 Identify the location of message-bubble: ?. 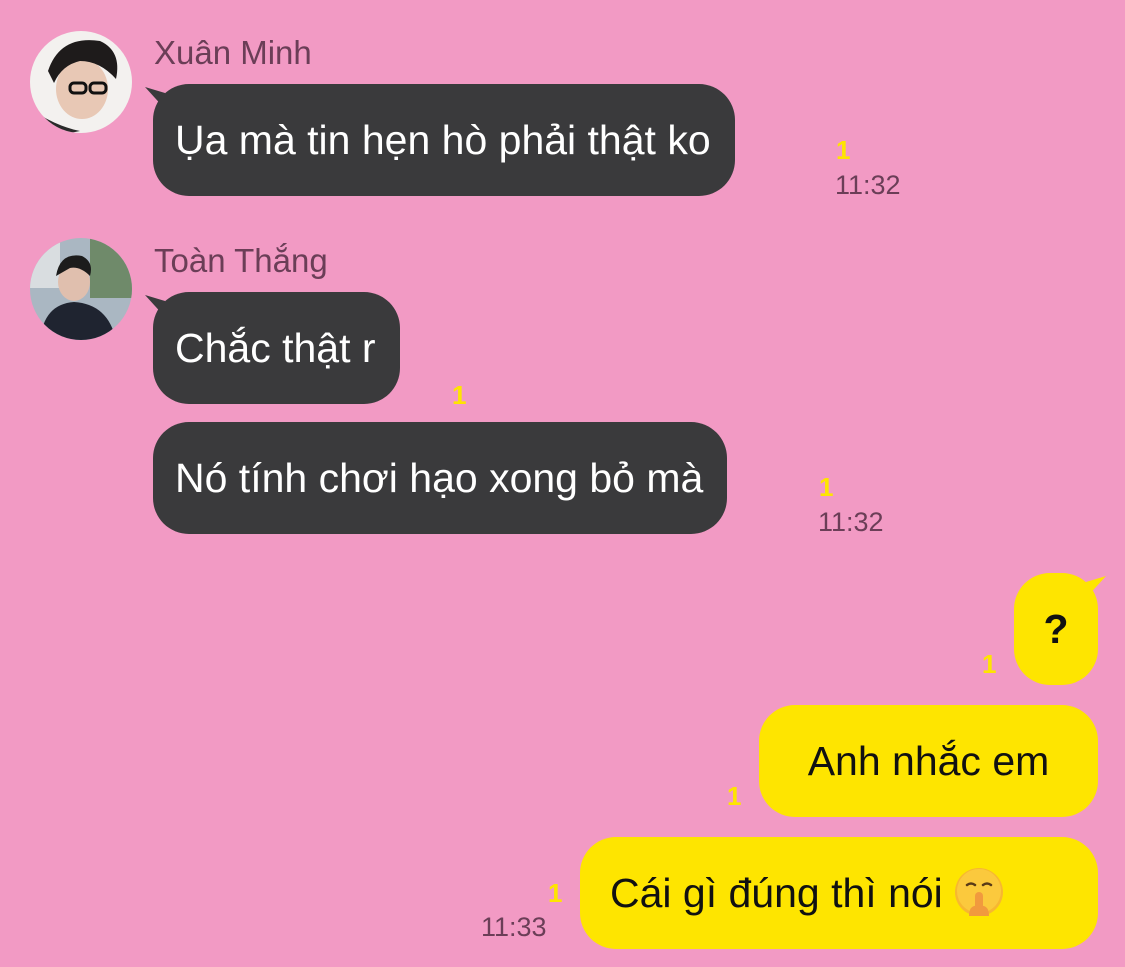
(1056, 629).